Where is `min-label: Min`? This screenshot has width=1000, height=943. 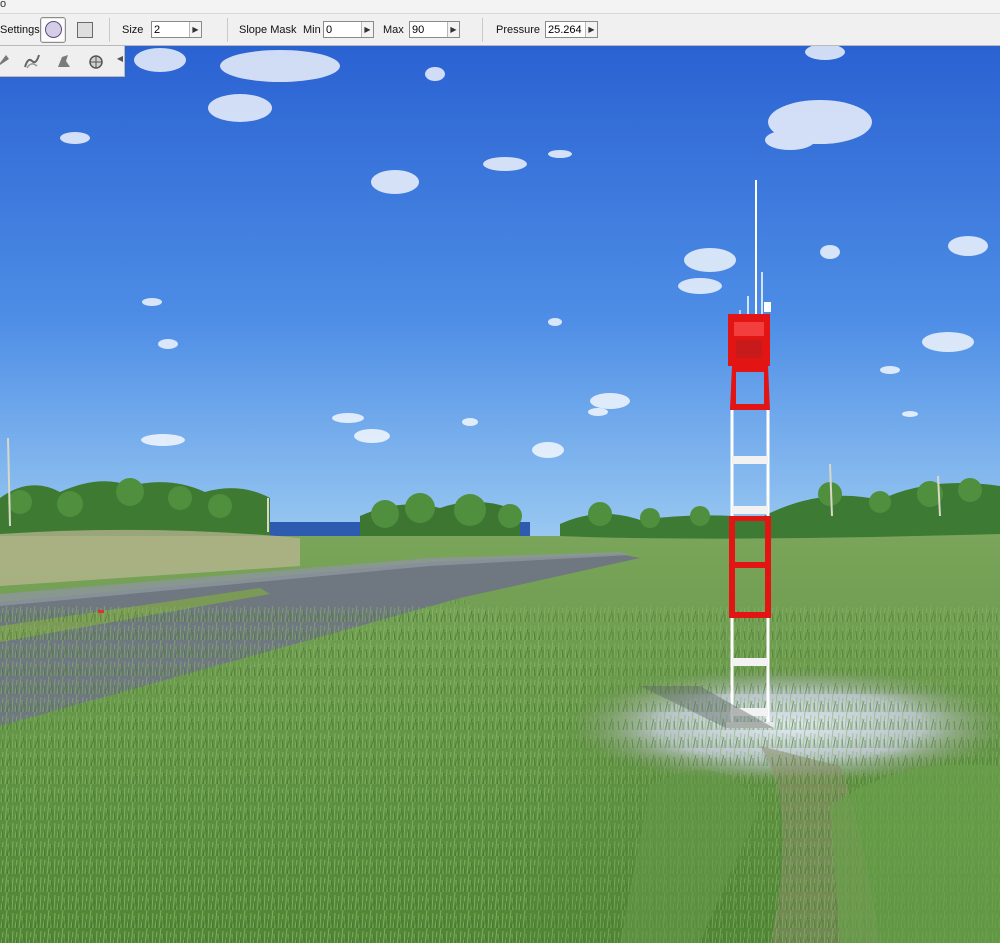 min-label: Min is located at coordinates (312, 29).